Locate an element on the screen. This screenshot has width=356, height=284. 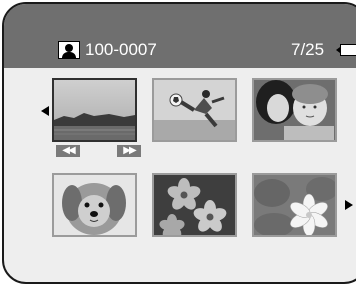
rewind-button: ◀◀ is located at coordinates (68, 151).